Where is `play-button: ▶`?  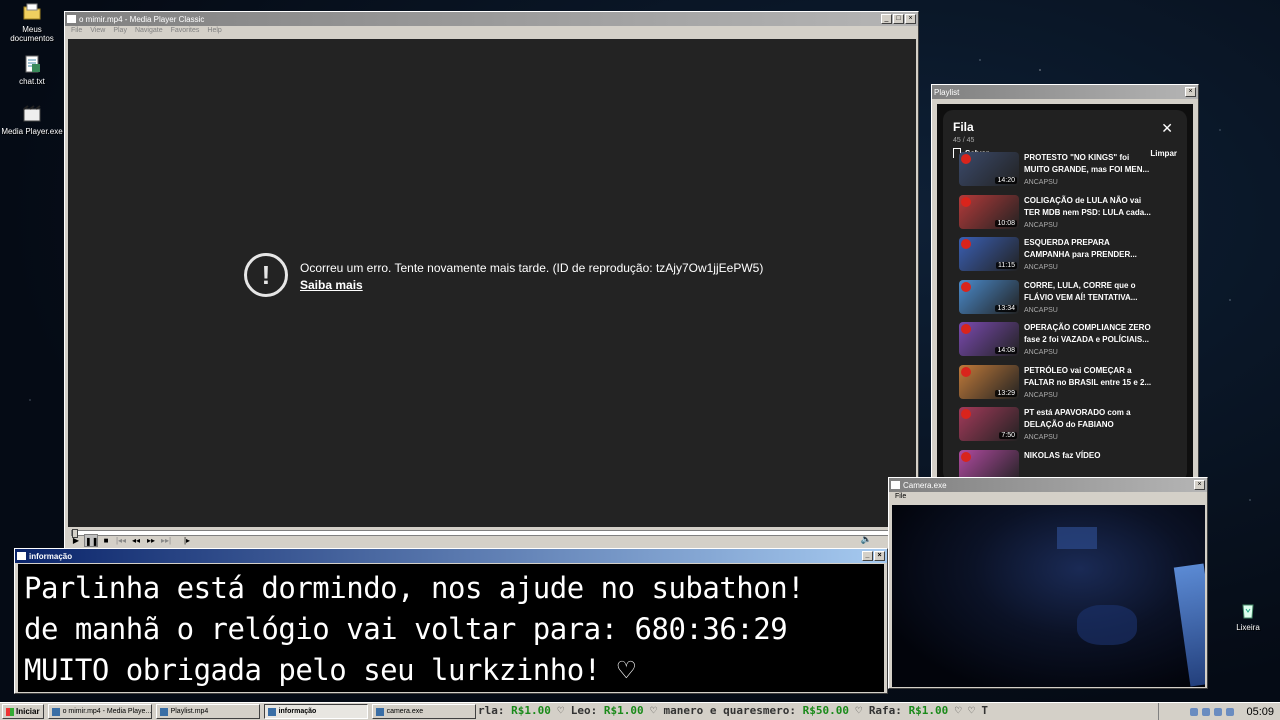
play-button: ▶ is located at coordinates (76, 540).